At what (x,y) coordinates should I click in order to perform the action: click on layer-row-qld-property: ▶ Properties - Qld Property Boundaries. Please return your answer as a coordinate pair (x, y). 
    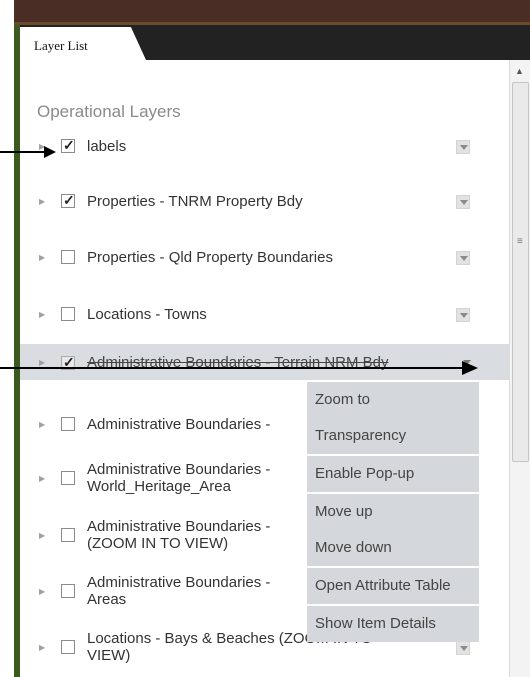
    Looking at the image, I should click on (264, 257).